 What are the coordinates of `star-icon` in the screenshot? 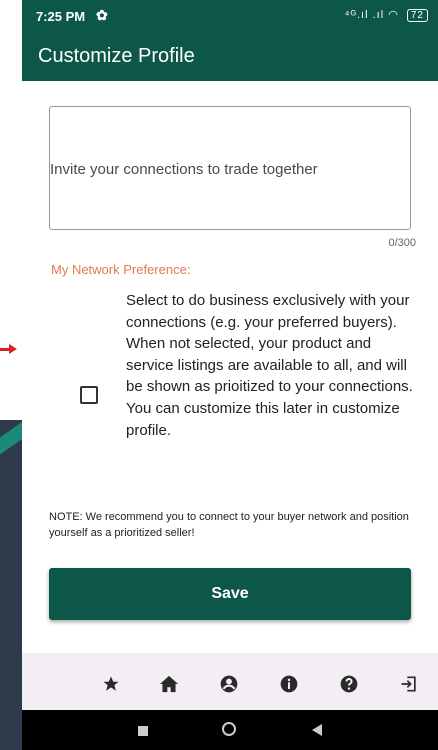 It's located at (111, 684).